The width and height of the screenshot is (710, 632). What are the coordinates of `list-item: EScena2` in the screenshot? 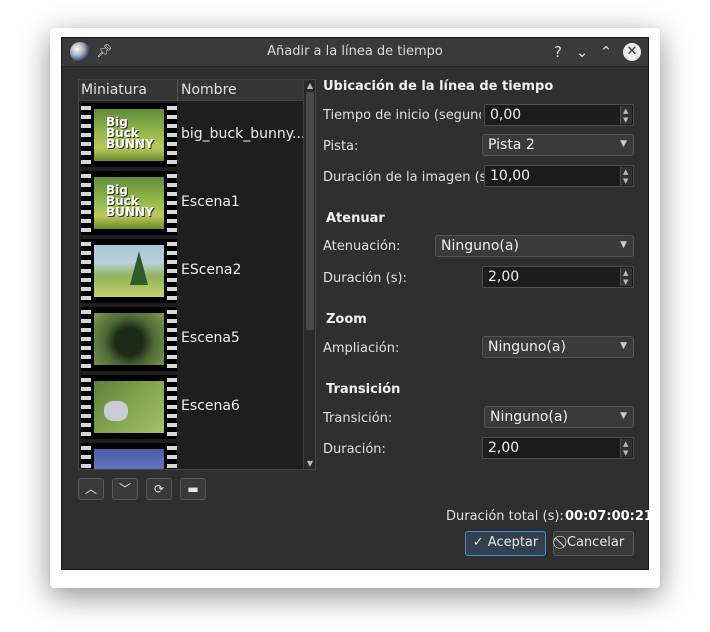 It's located at (191, 271).